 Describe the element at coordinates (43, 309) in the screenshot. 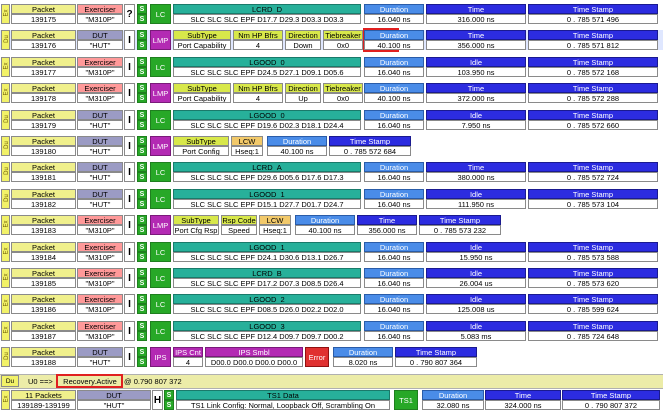

I see `packet-number: 139186` at that location.